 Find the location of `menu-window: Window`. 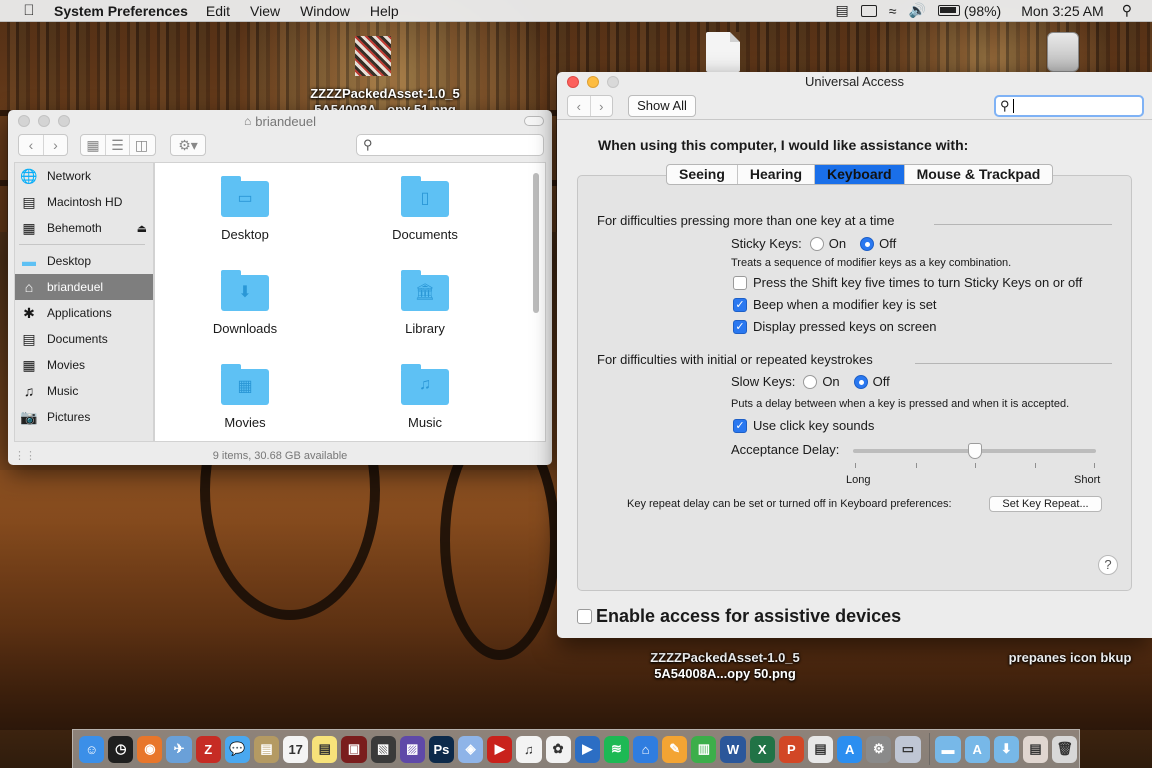

menu-window: Window is located at coordinates (325, 11).